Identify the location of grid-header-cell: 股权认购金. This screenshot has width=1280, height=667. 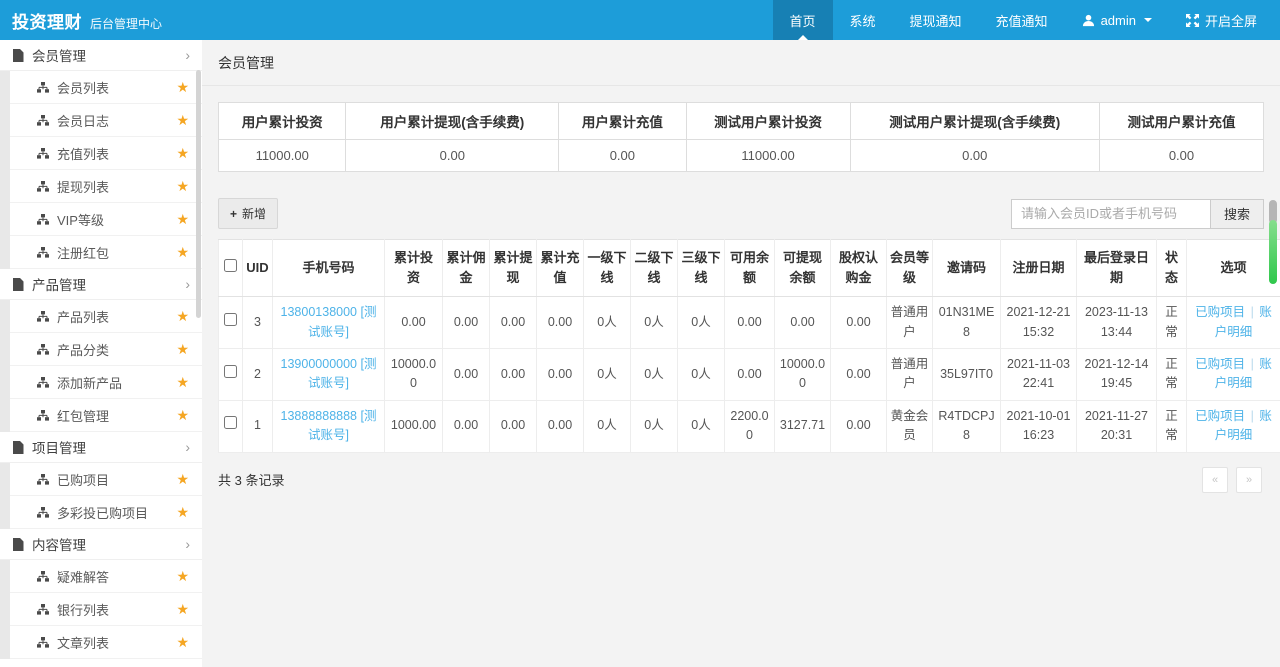
(858, 268).